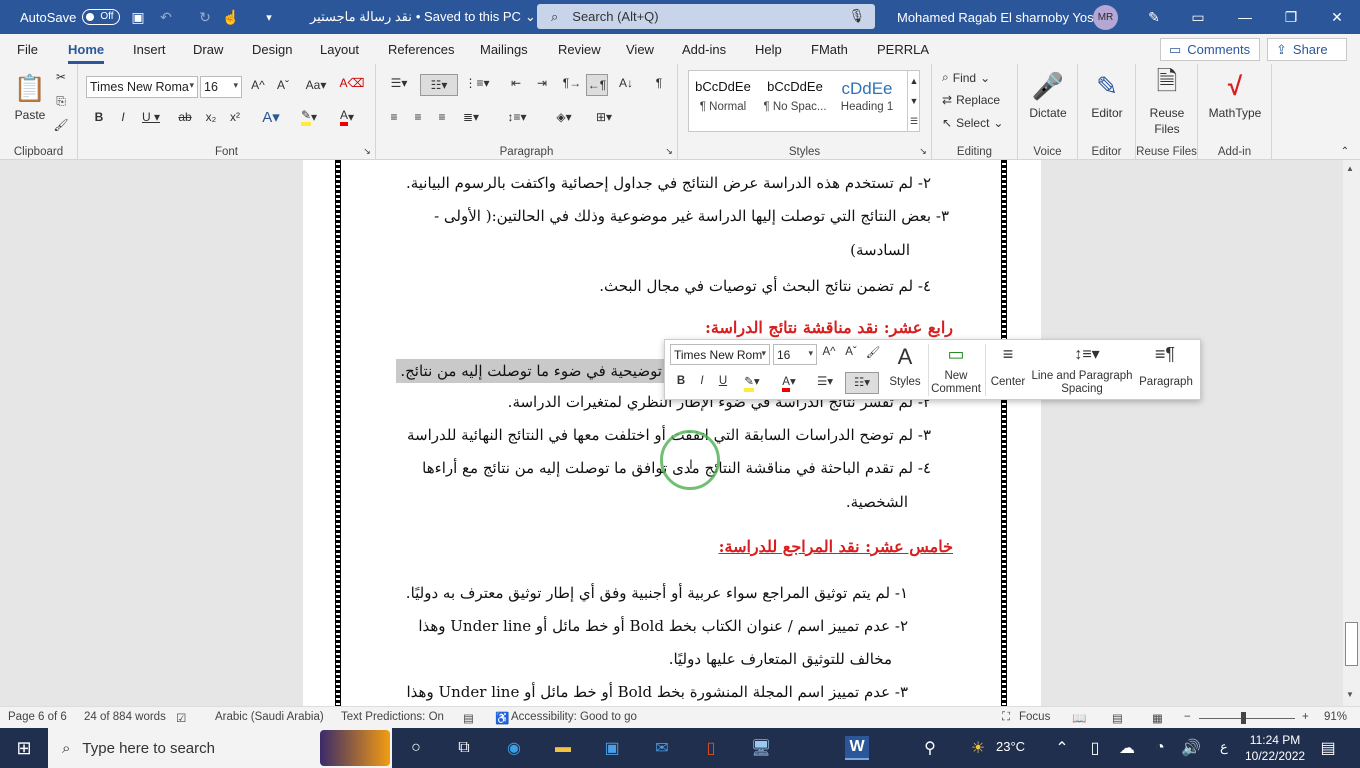 This screenshot has width=1360, height=768. Describe the element at coordinates (1198, 17) in the screenshot. I see `ribbon-display-icon: ▭` at that location.